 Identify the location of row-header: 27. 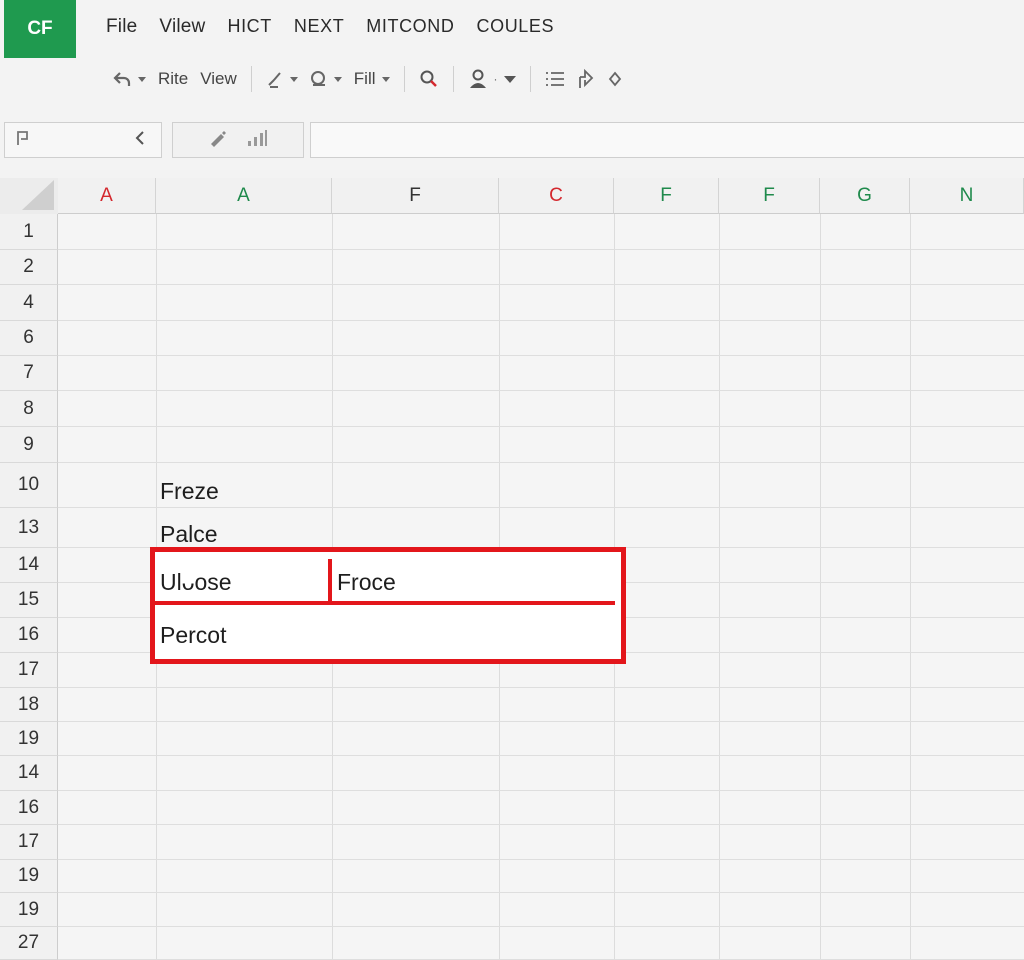
(29, 943).